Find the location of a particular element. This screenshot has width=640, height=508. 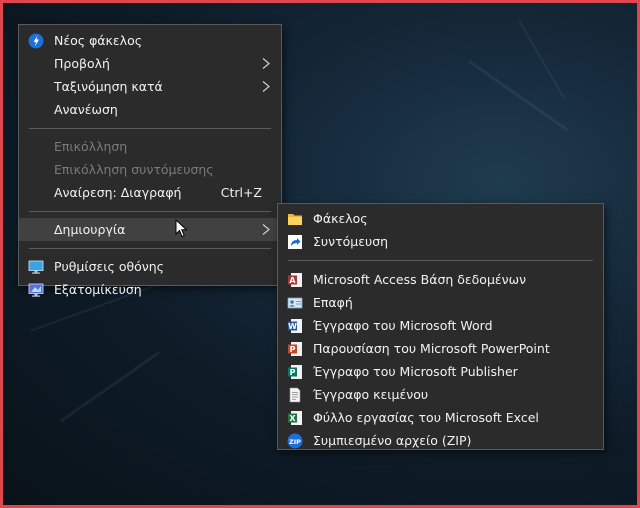

submenu-item-label: Έγγραφο του Microsoft Publisher is located at coordinates (415, 371).